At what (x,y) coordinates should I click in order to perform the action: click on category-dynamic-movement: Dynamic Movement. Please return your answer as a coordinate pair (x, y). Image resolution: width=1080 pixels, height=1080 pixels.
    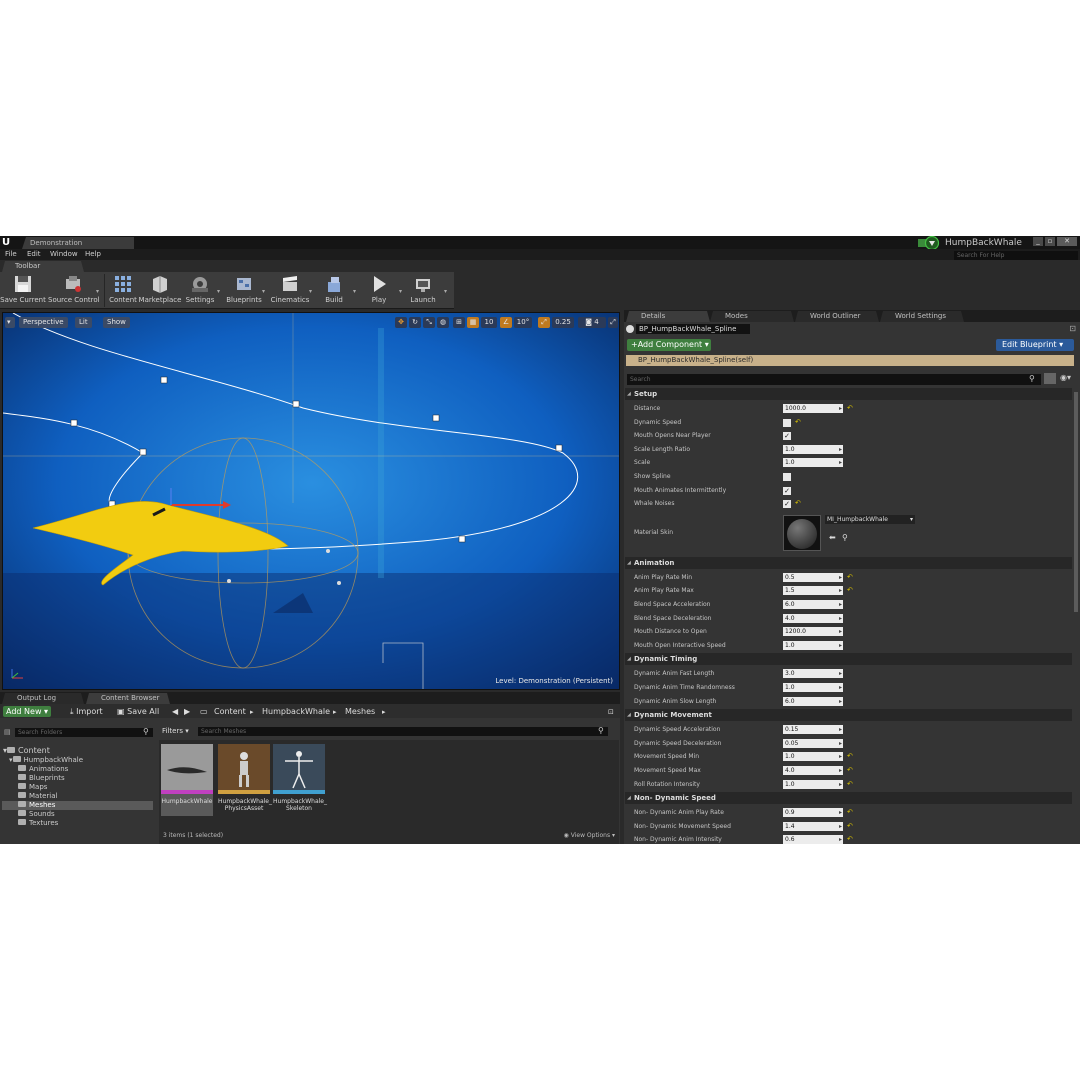
    Looking at the image, I should click on (848, 715).